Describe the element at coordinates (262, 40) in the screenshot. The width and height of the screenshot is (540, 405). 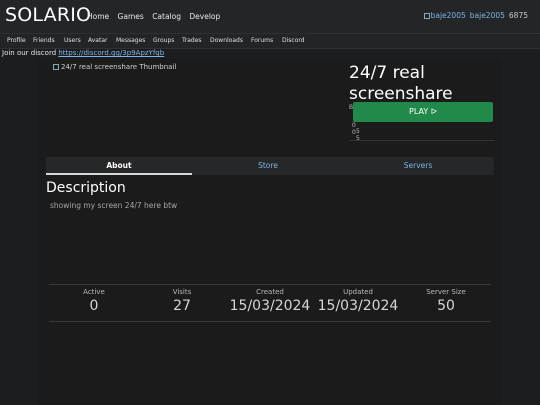
I see `subnav-forums: Forums` at that location.